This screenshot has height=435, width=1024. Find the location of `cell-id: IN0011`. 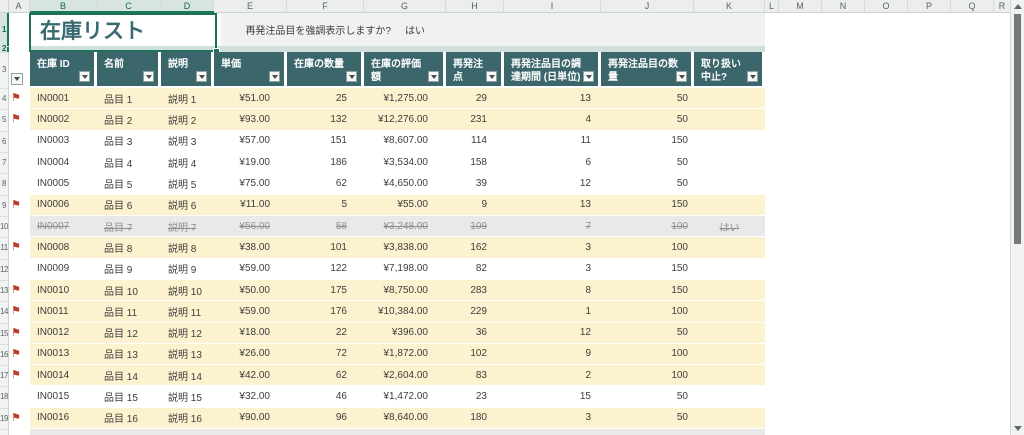

cell-id: IN0011 is located at coordinates (63, 312).